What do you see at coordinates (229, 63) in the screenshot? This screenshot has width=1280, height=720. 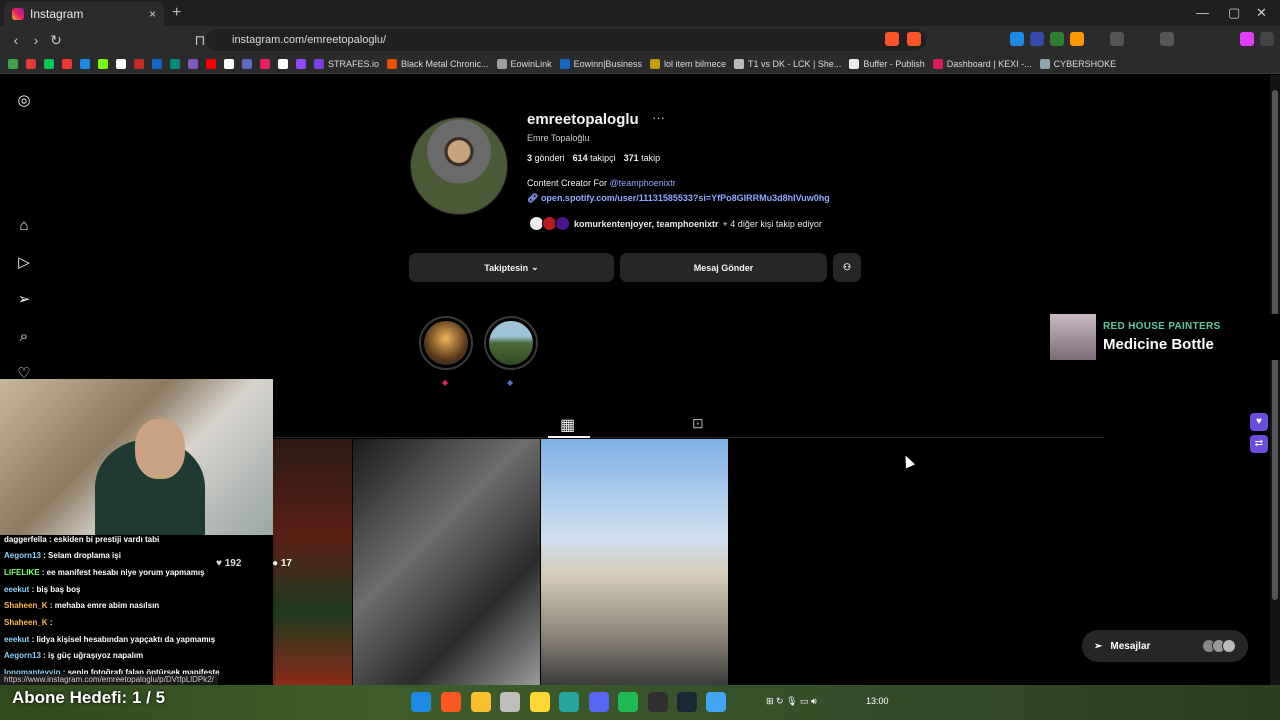 I see `x-icon` at bounding box center [229, 63].